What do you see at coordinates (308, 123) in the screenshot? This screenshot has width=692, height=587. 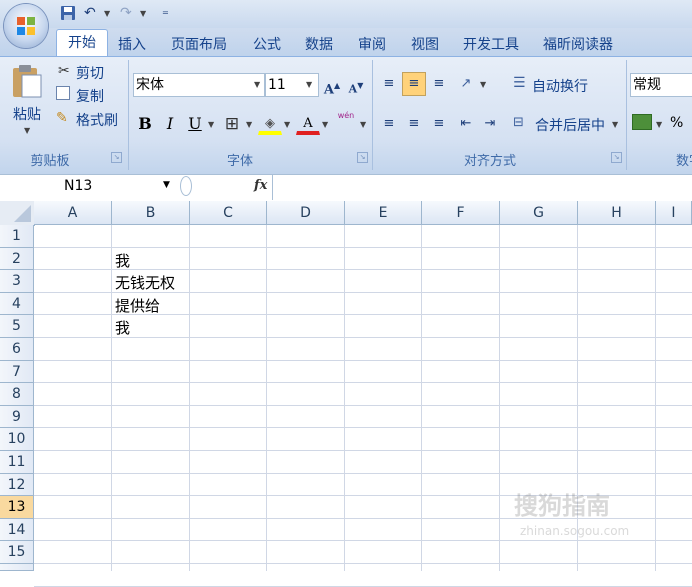 I see `font-color-icon: A` at bounding box center [308, 123].